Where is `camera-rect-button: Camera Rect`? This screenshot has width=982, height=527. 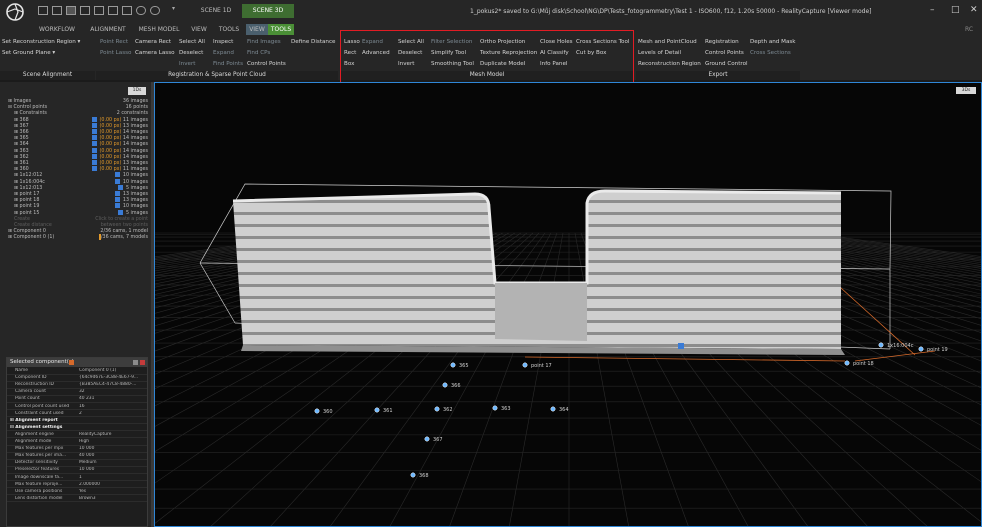
camera-rect-button: Camera Rect is located at coordinates (153, 42).